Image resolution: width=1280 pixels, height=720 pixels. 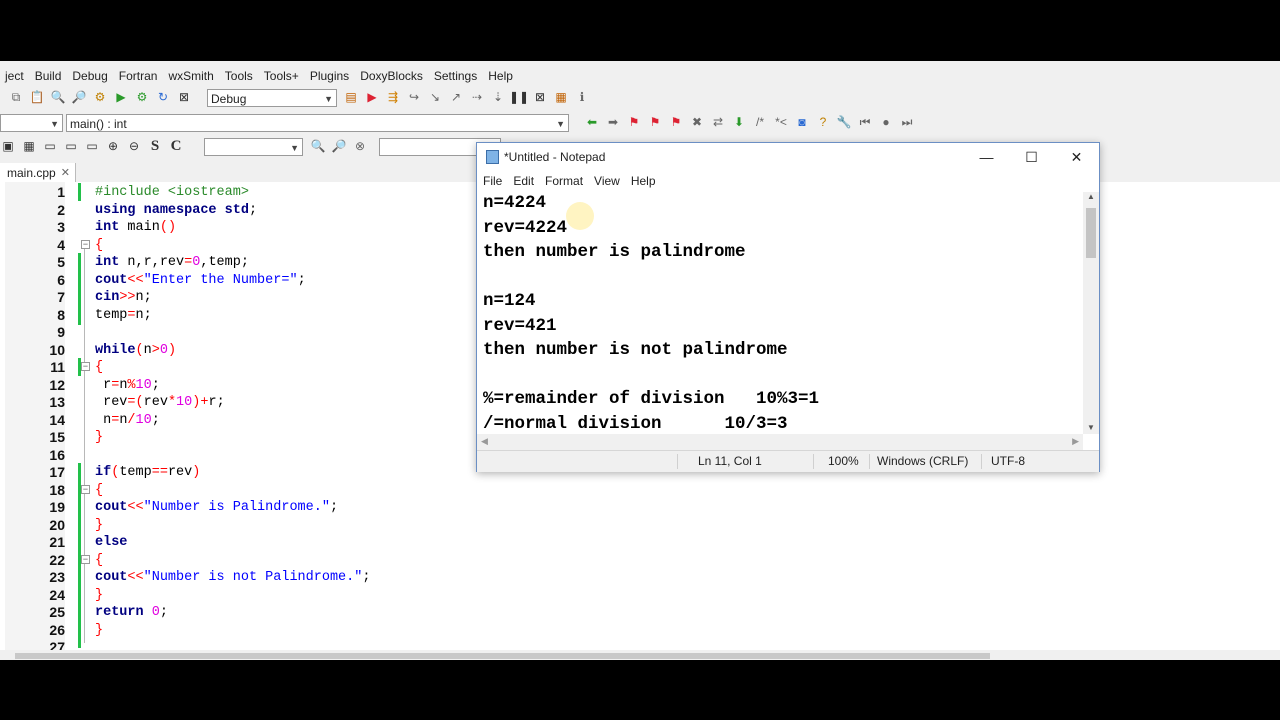 I want to click on wrench-icon: 🔧, so click(x=844, y=122).